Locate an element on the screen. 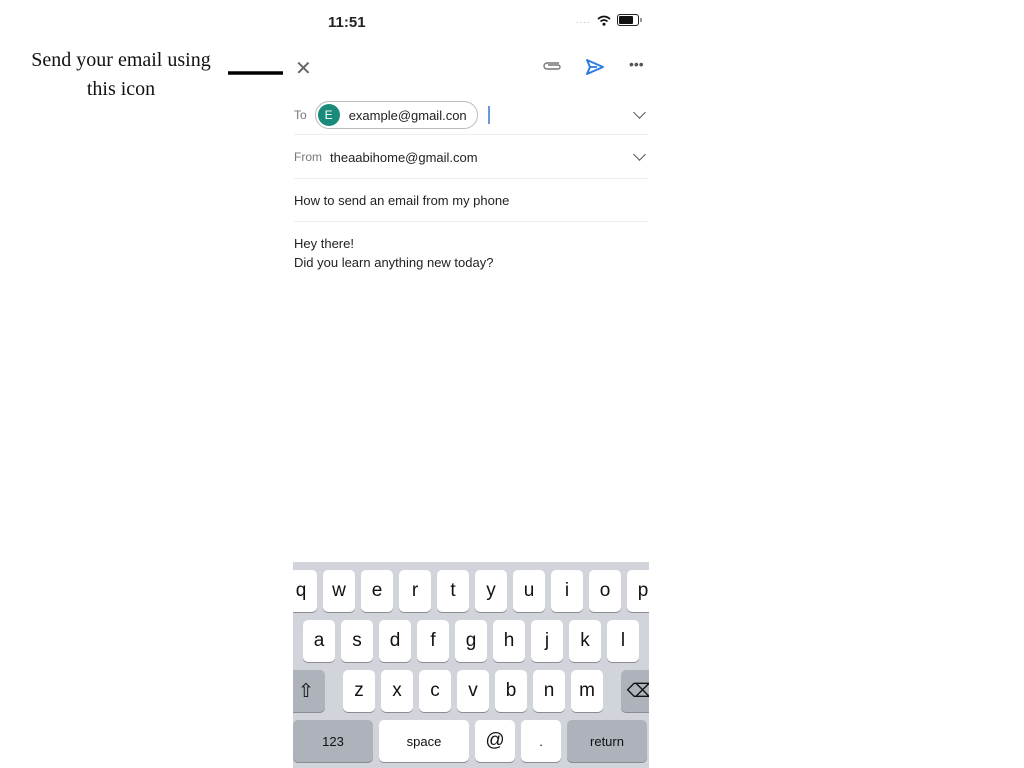 The height and width of the screenshot is (768, 1024). close-button: ✕ is located at coordinates (303, 68).